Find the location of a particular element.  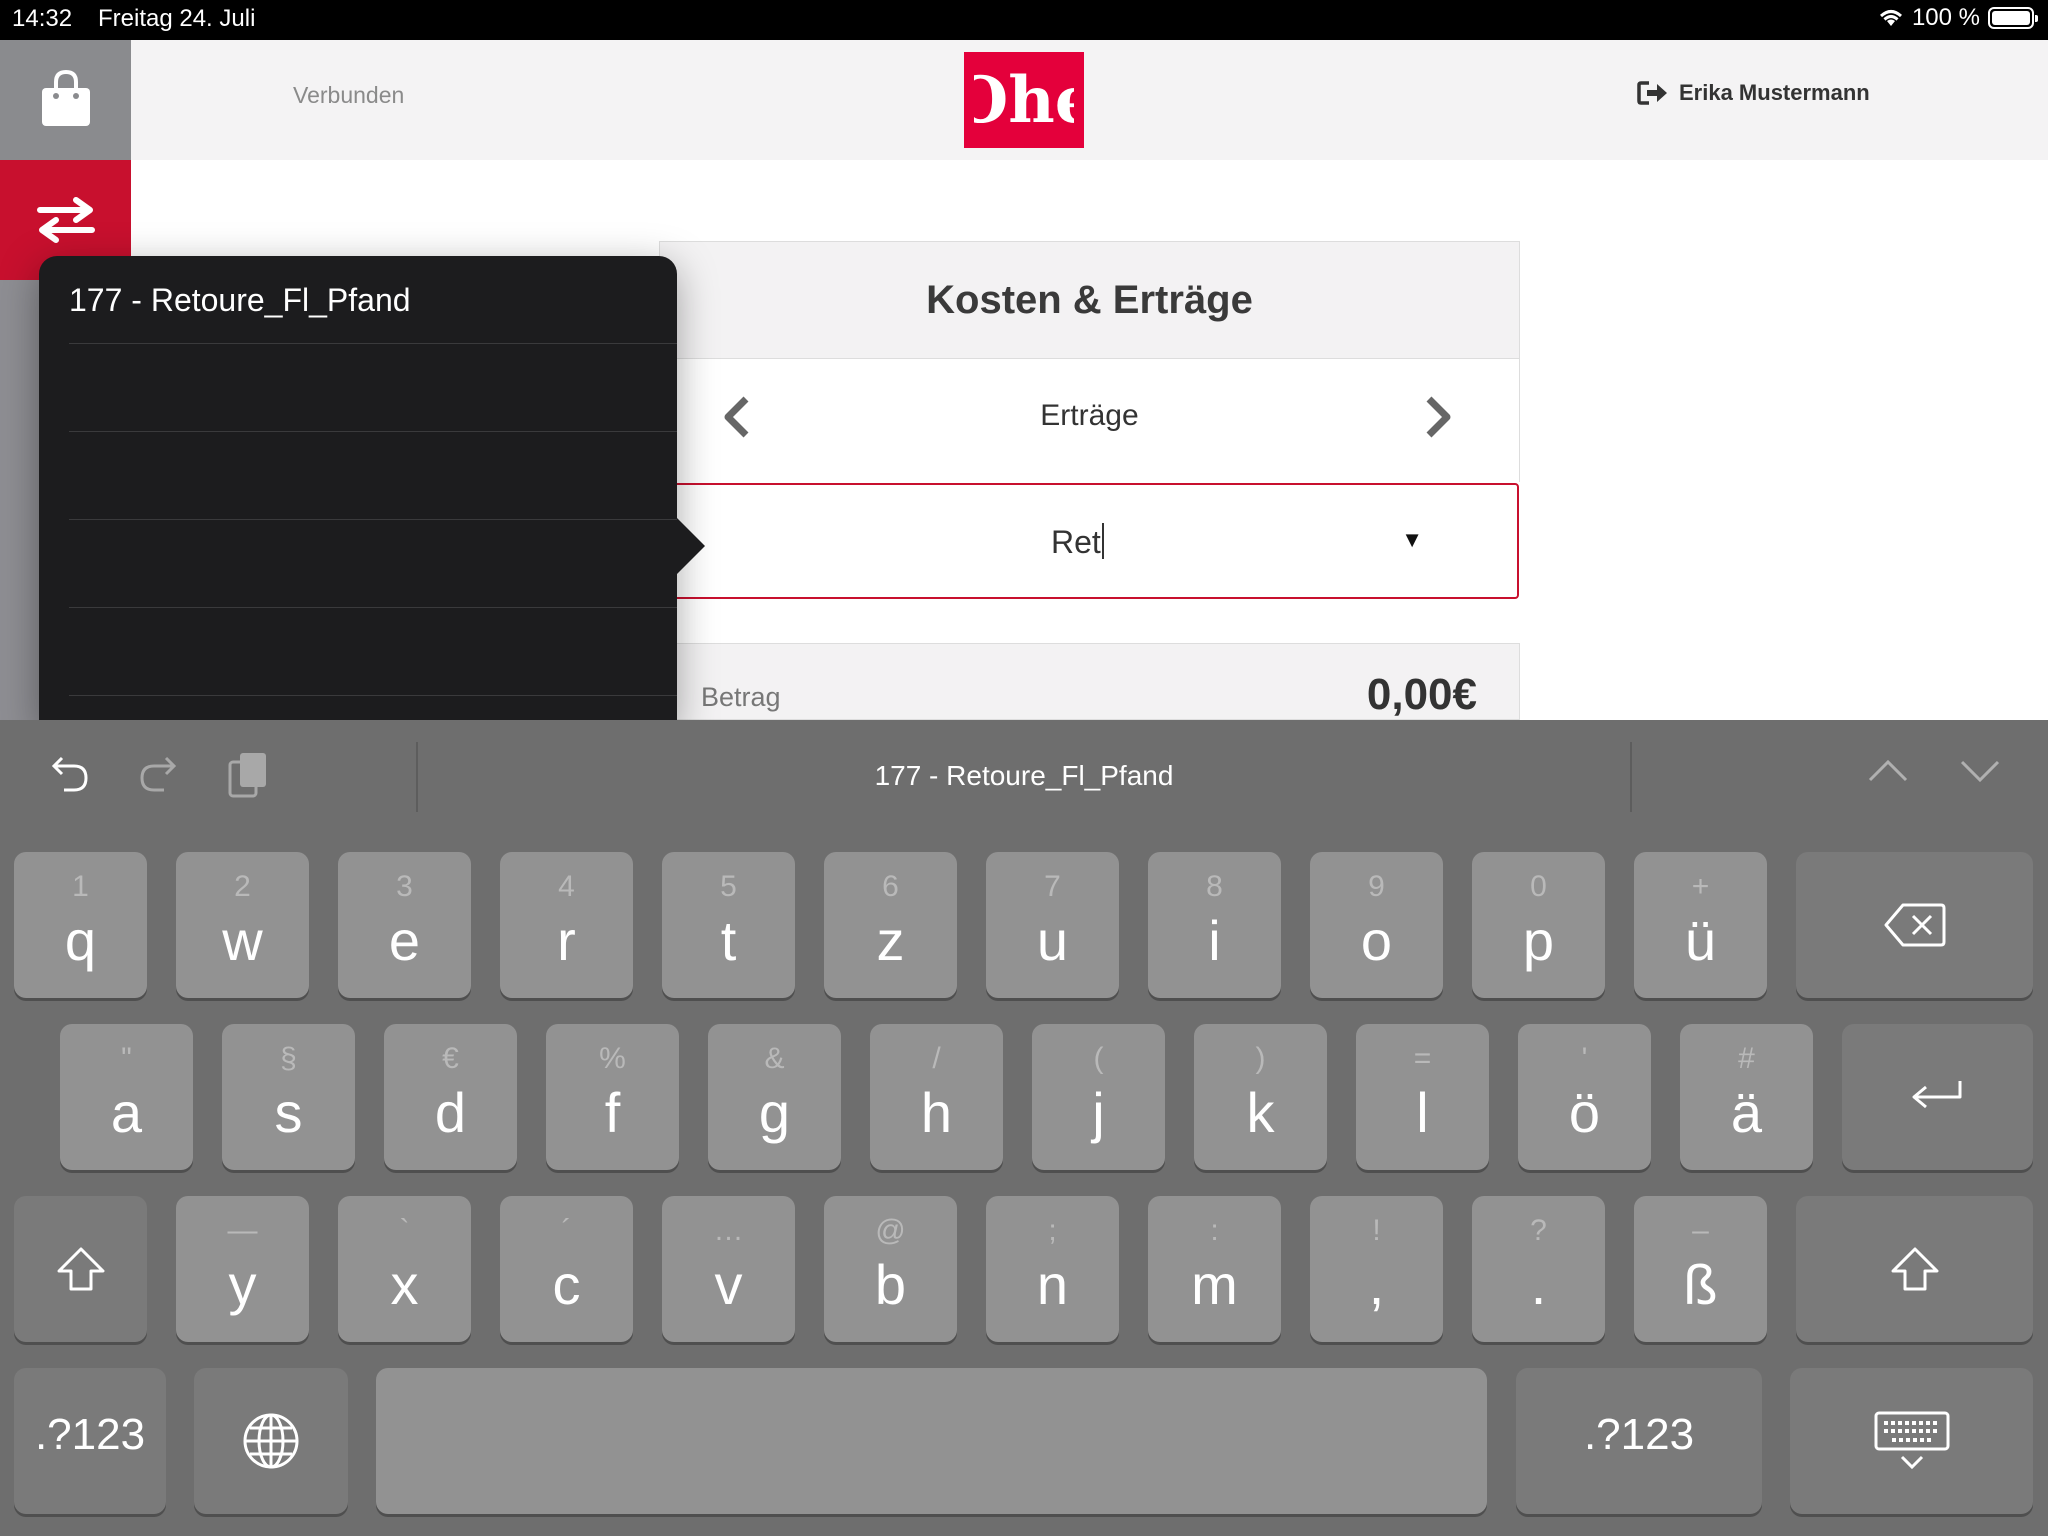

key-h: / h is located at coordinates (936, 1097).